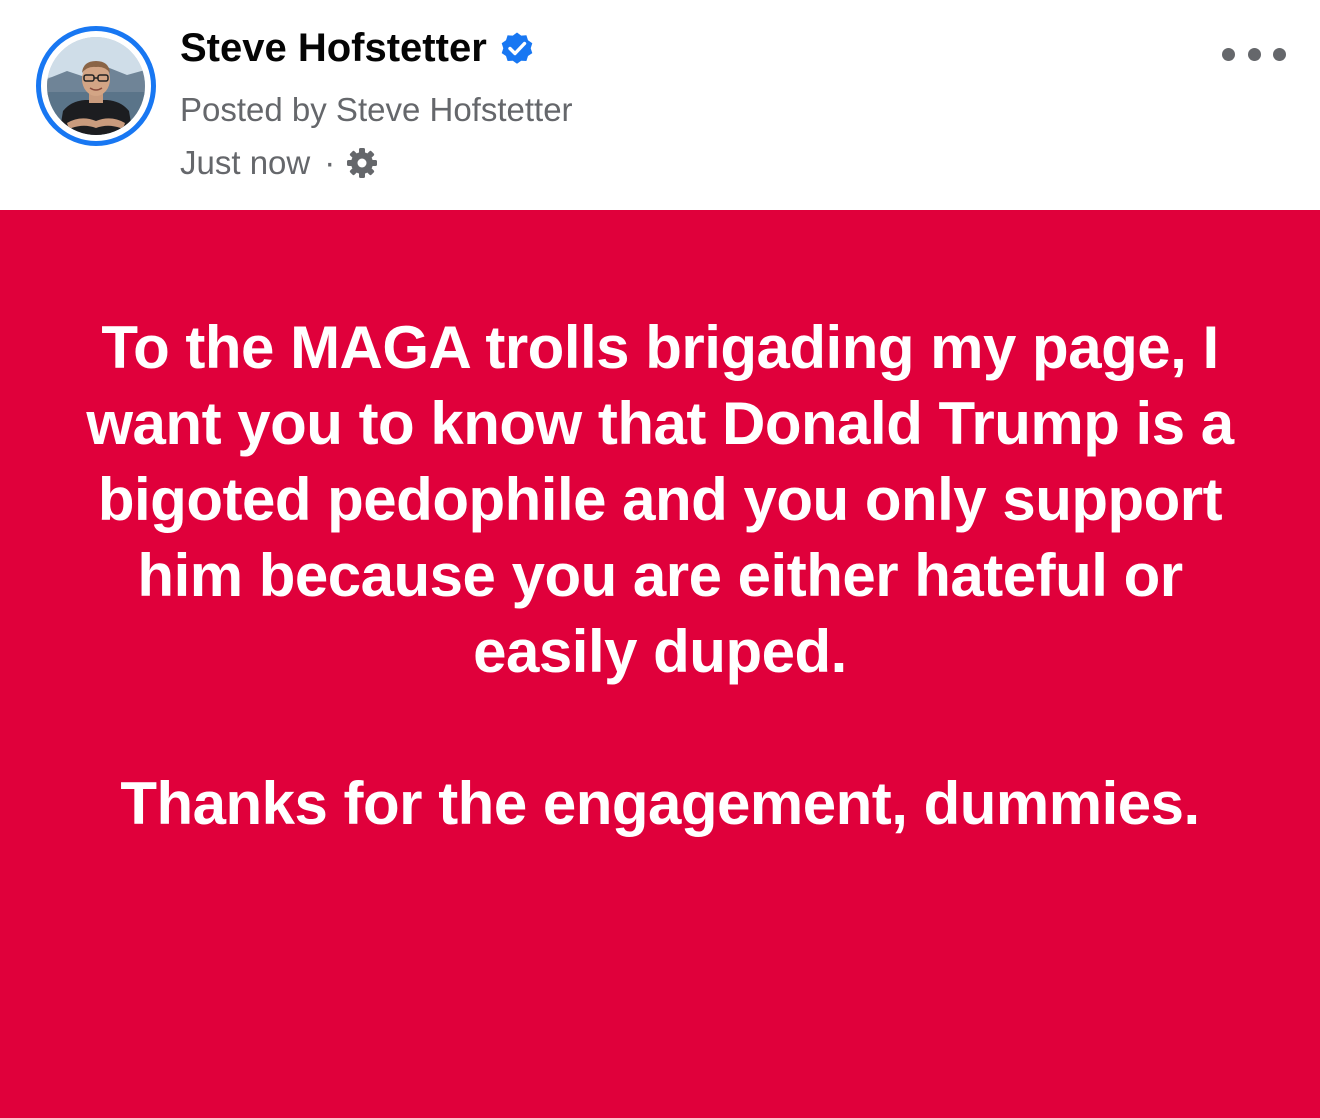  I want to click on author-name-text: Steve Hofstetter, so click(333, 48).